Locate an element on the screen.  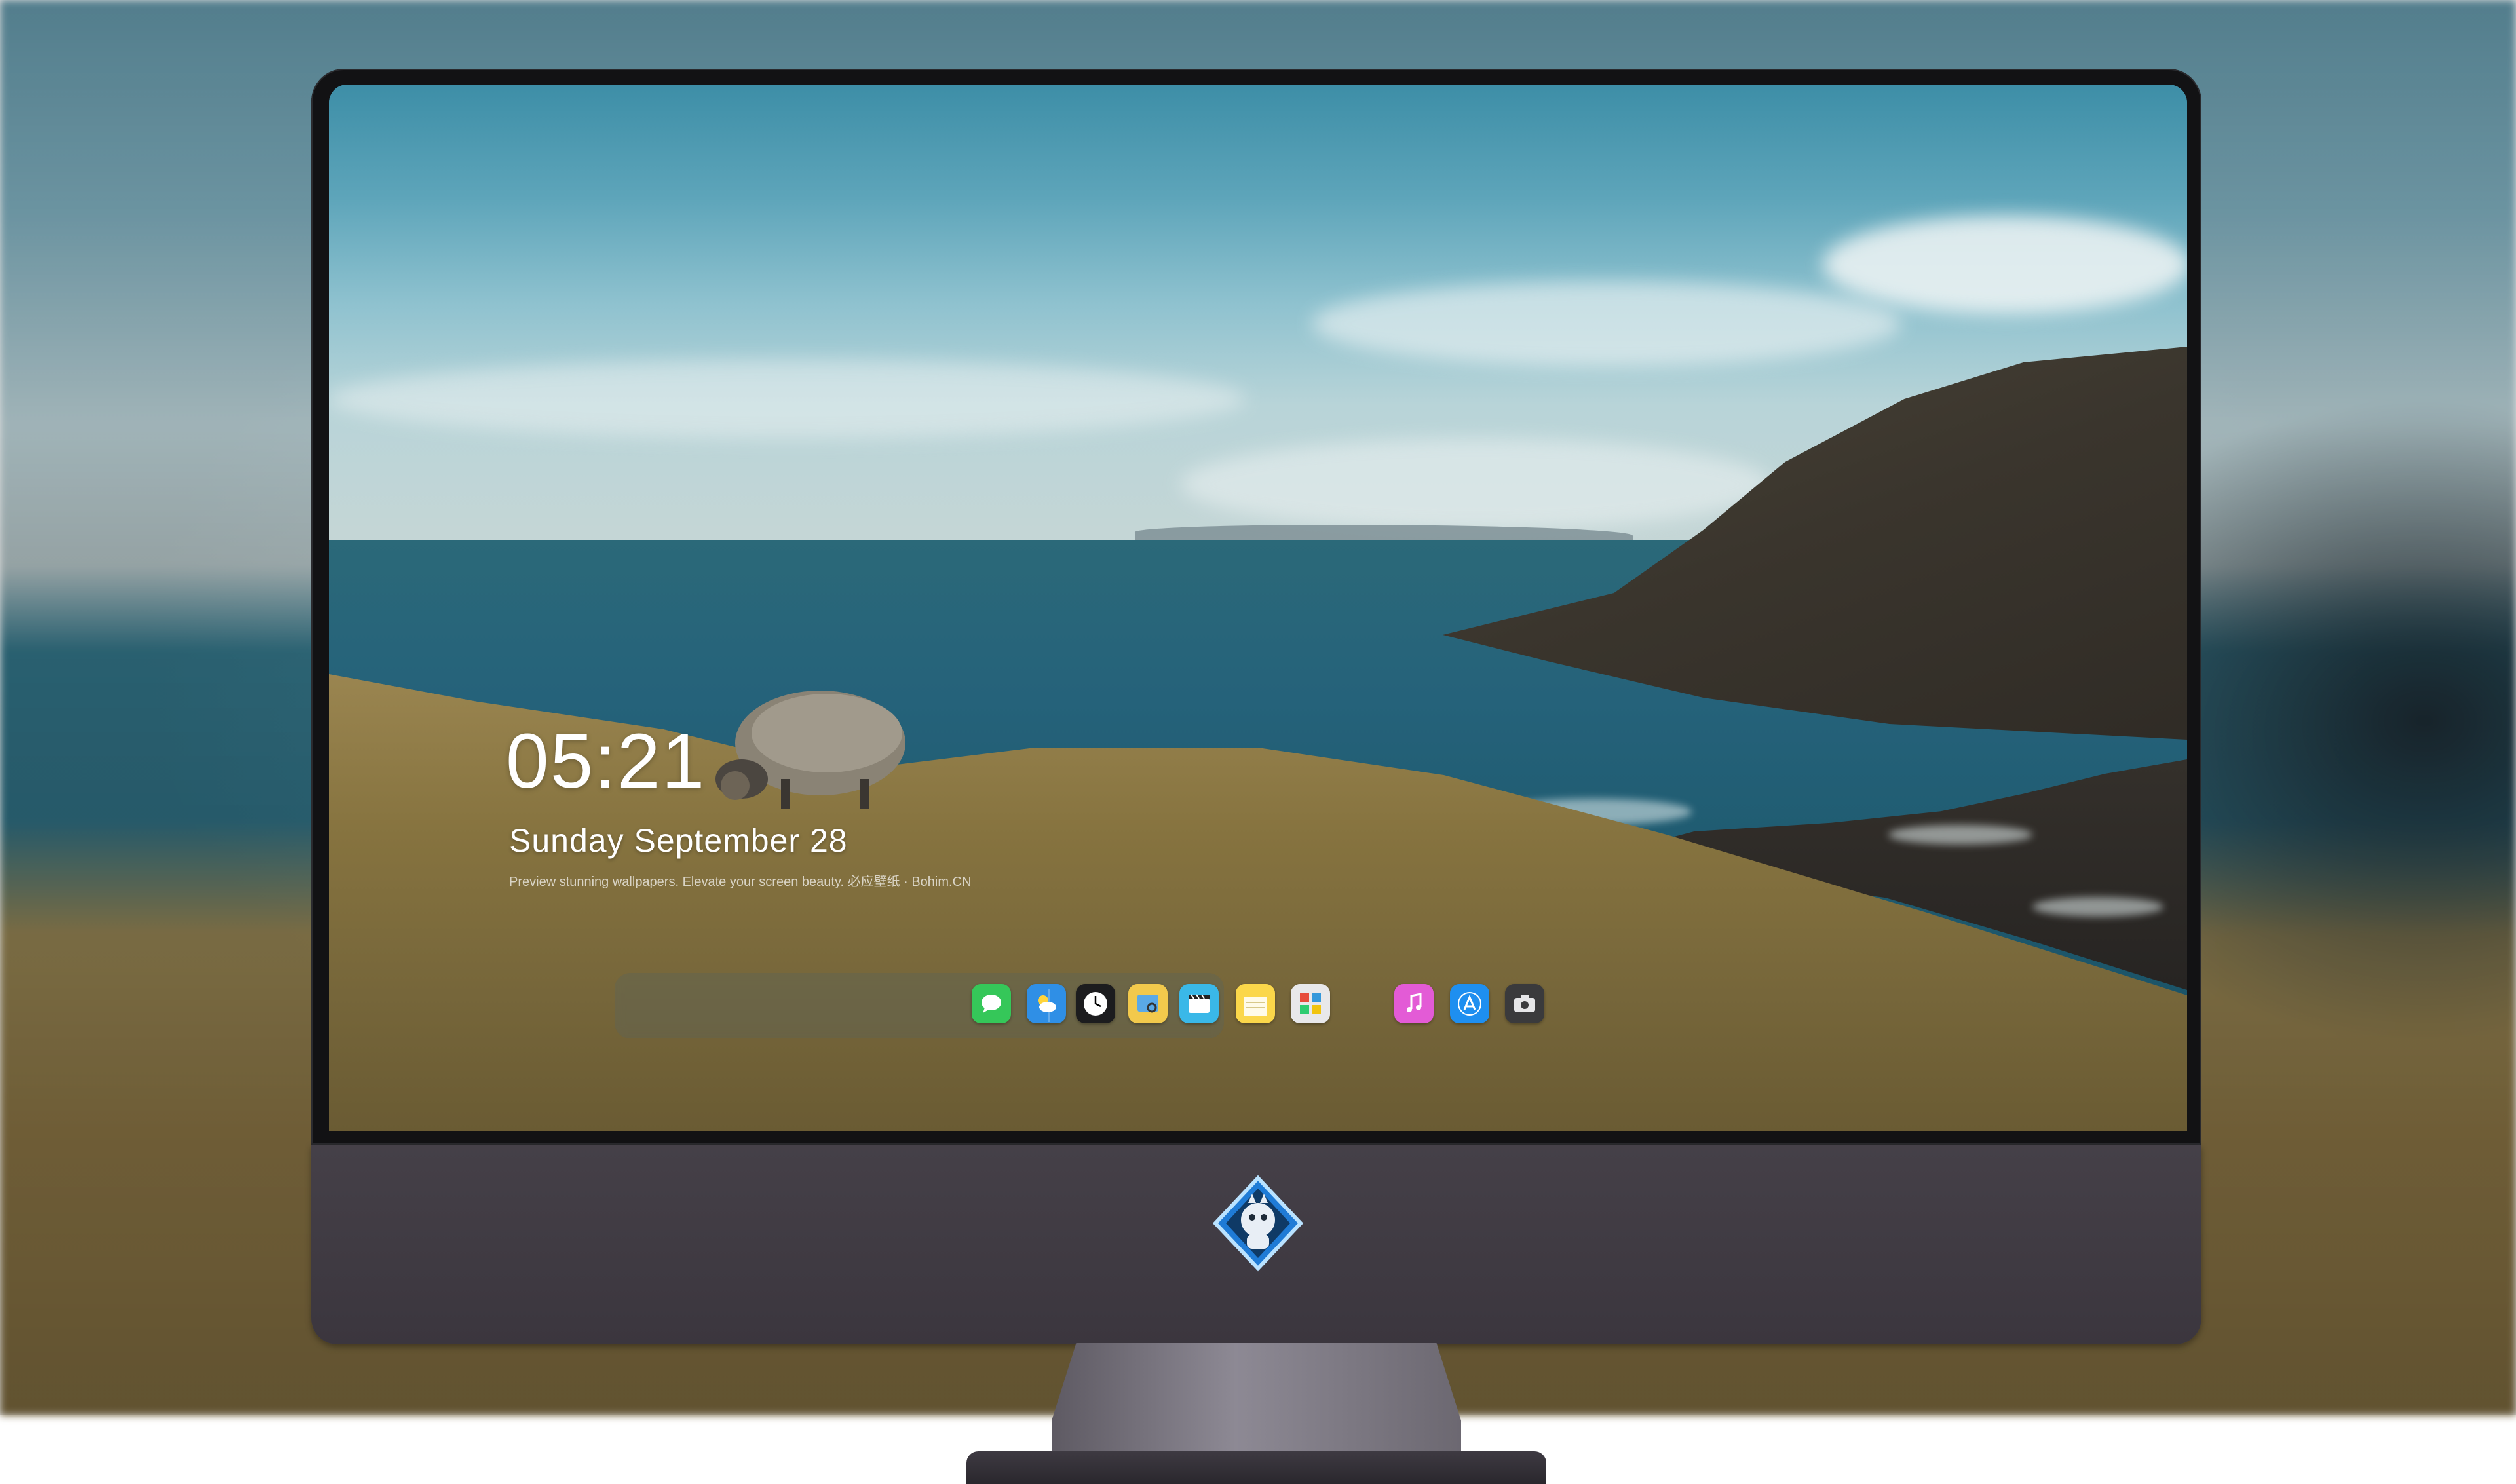
clips-icon is located at coordinates (1199, 1004).